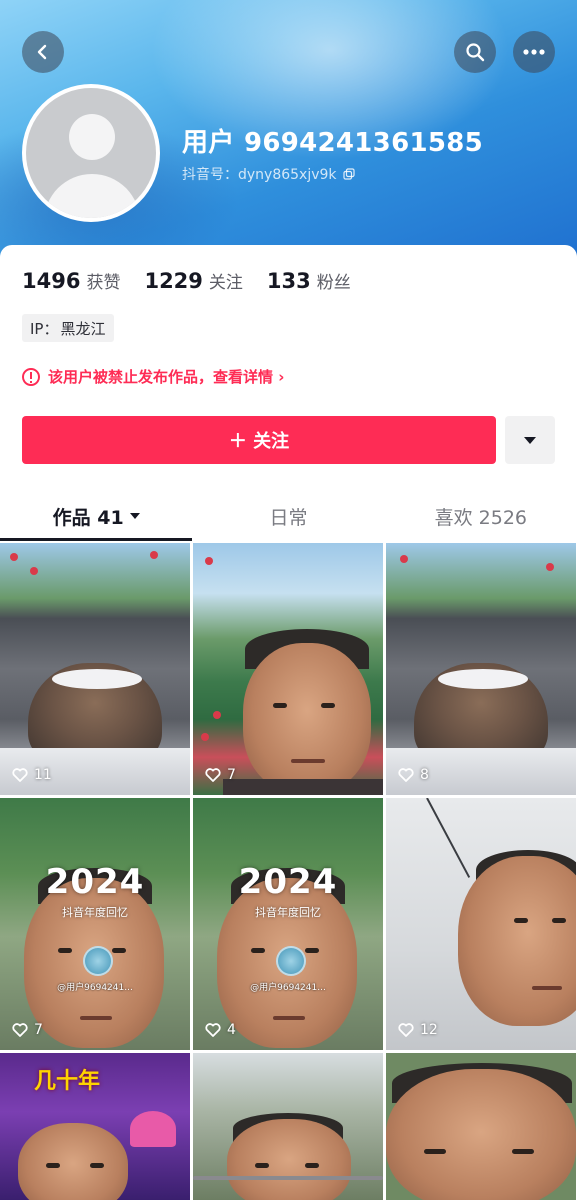  Describe the element at coordinates (225, 283) in the screenshot. I see `following-label: 关注` at that location.